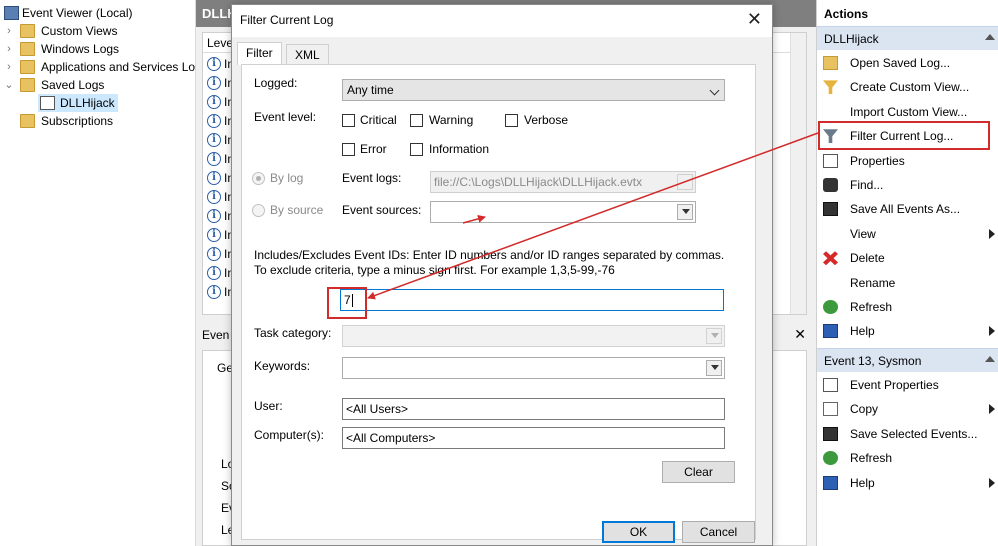 This screenshot has height=546, width=998. What do you see at coordinates (563, 212) in the screenshot?
I see `event-sources-select` at bounding box center [563, 212].